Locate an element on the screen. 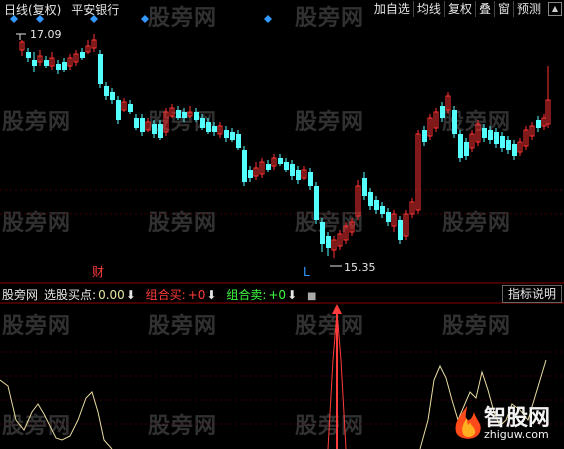 The height and width of the screenshot is (449, 564). site-logo: 智股网 zhiguw.com is located at coordinates (504, 423).